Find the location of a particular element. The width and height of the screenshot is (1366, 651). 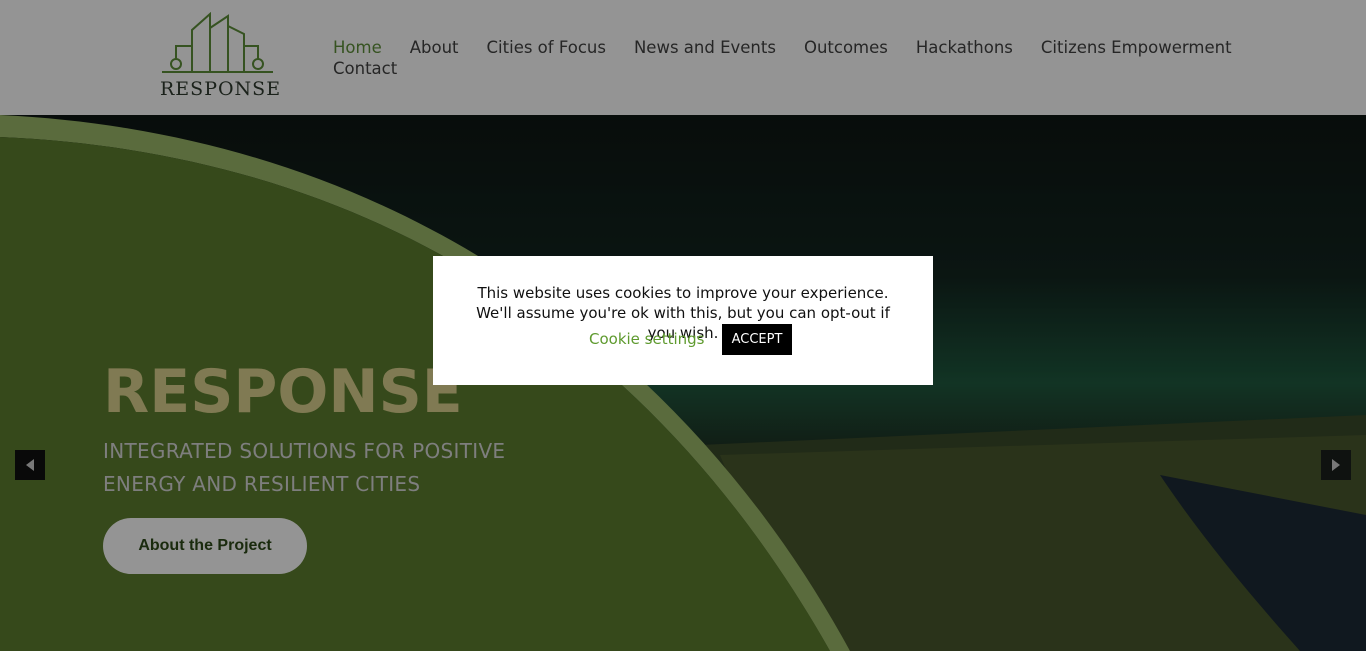

cookie-accept-button: ACCEPT is located at coordinates (757, 339).